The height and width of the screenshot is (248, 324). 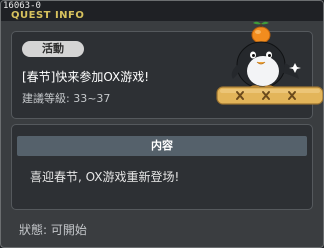 What do you see at coordinates (48, 15) in the screenshot?
I see `window-title: QUEST INFO` at bounding box center [48, 15].